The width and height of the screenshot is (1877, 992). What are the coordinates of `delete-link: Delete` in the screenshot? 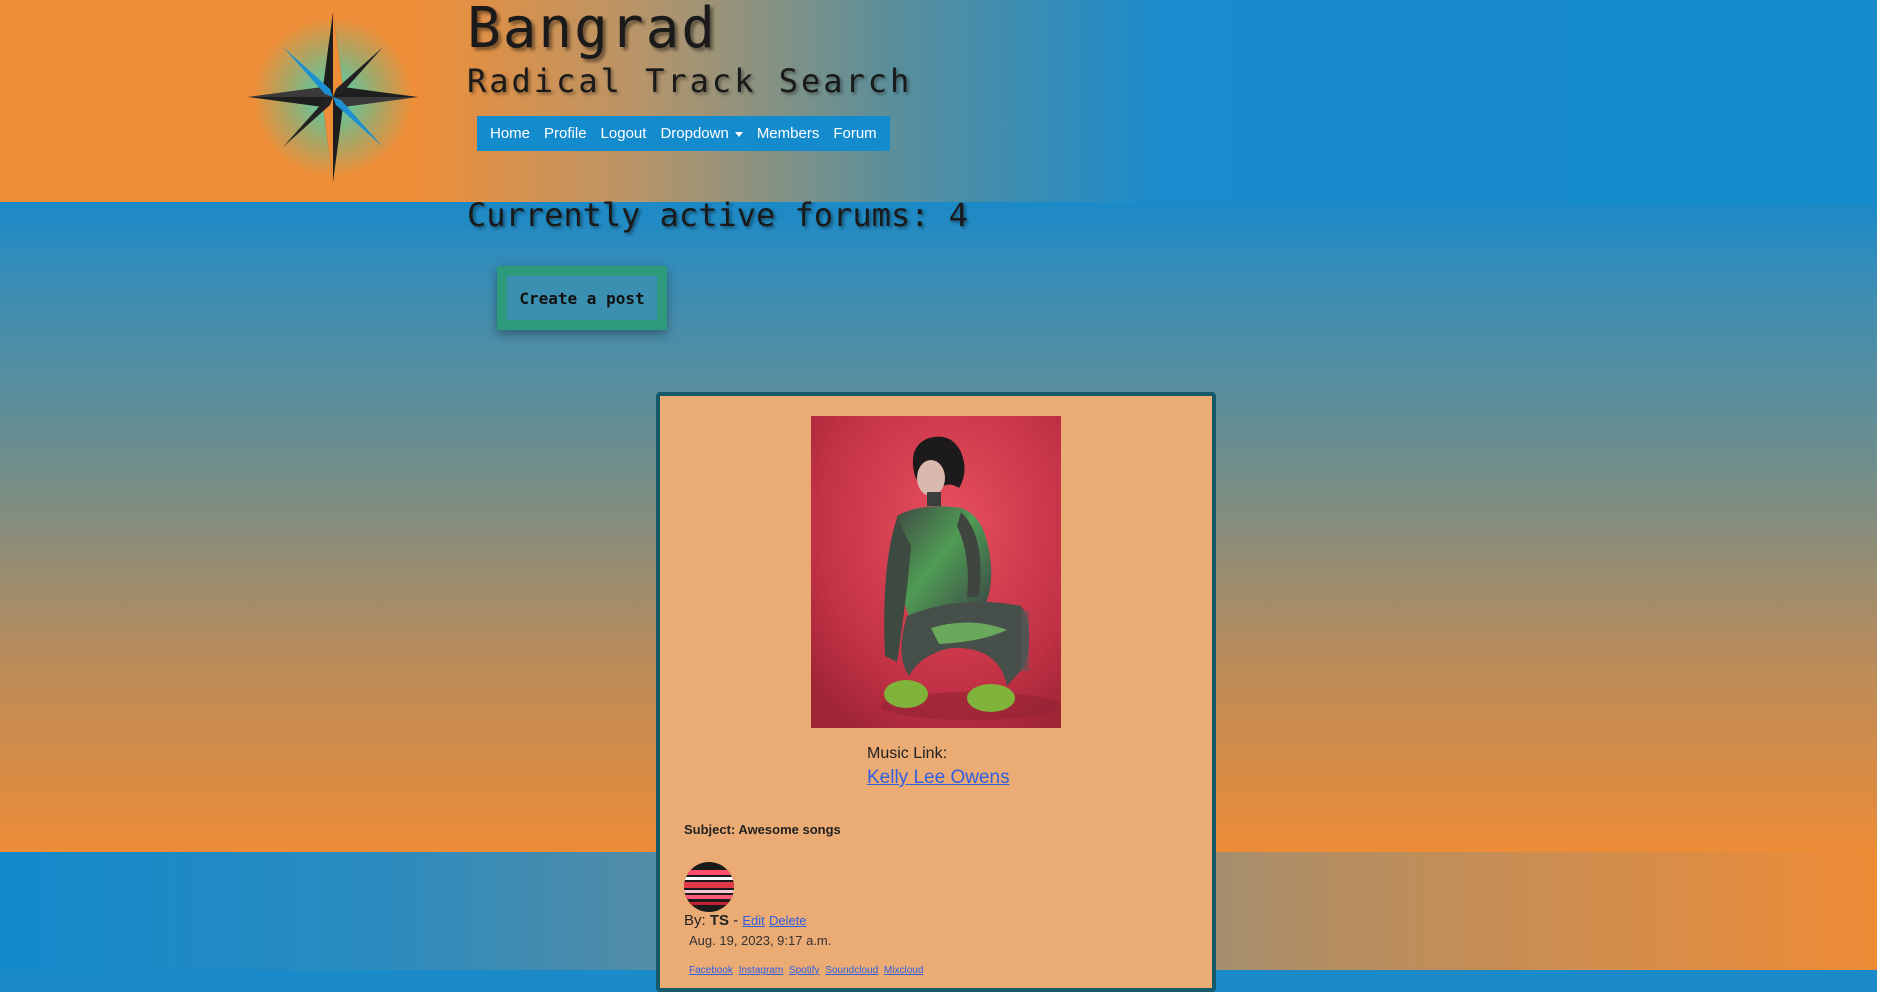 It's located at (788, 920).